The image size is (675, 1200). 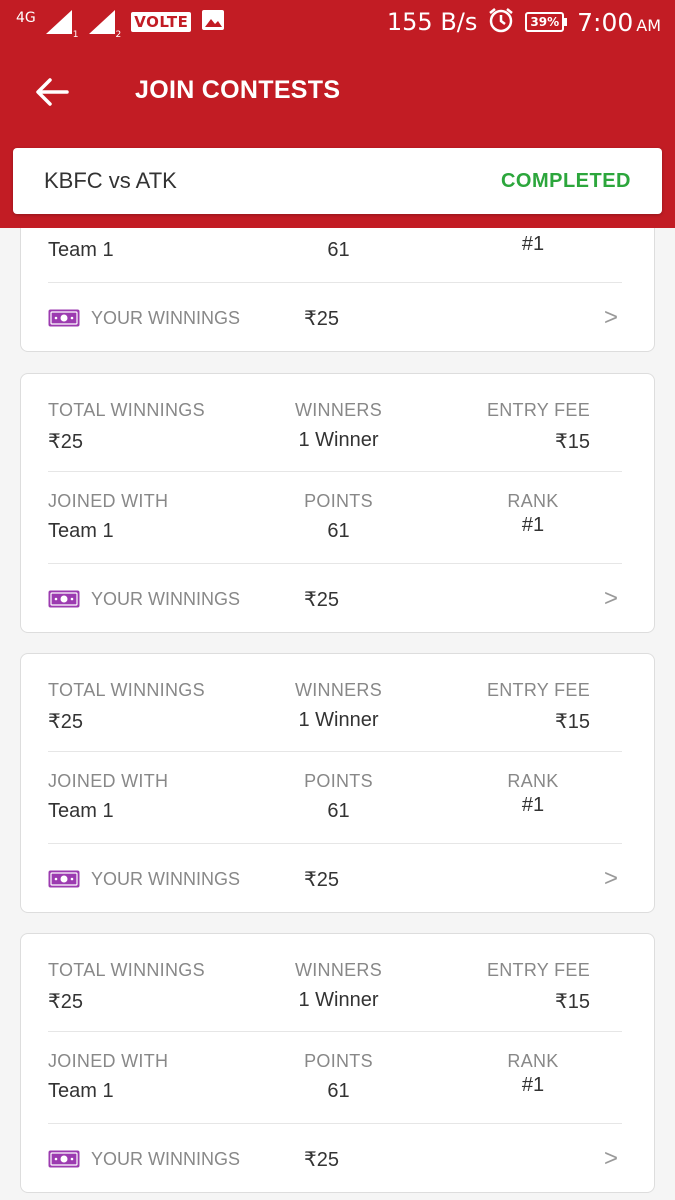 What do you see at coordinates (213, 22) in the screenshot?
I see `image-icon` at bounding box center [213, 22].